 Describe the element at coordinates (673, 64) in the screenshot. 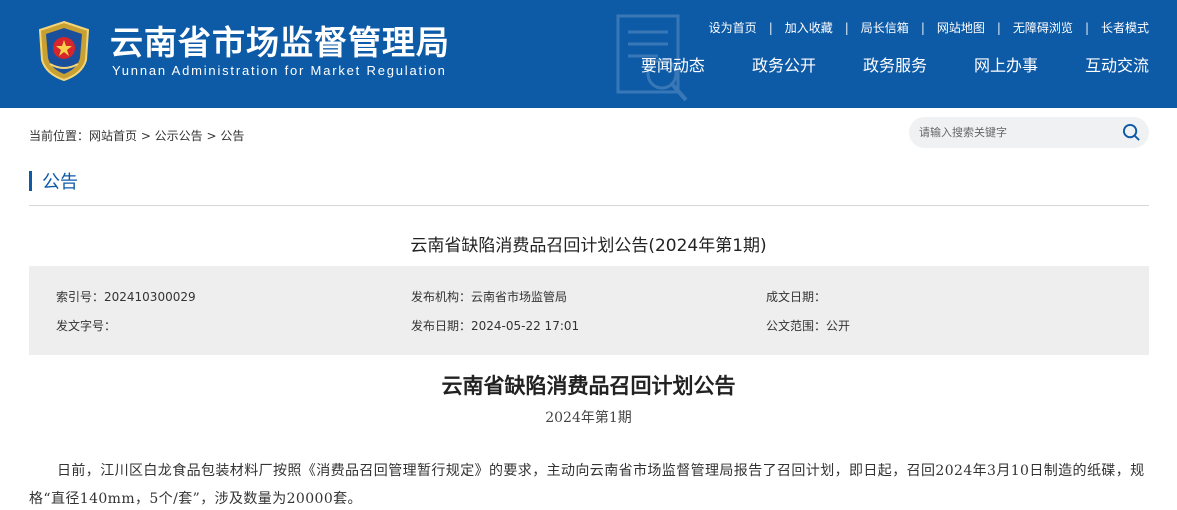

I see `nav-item-news: 要闻动态` at that location.